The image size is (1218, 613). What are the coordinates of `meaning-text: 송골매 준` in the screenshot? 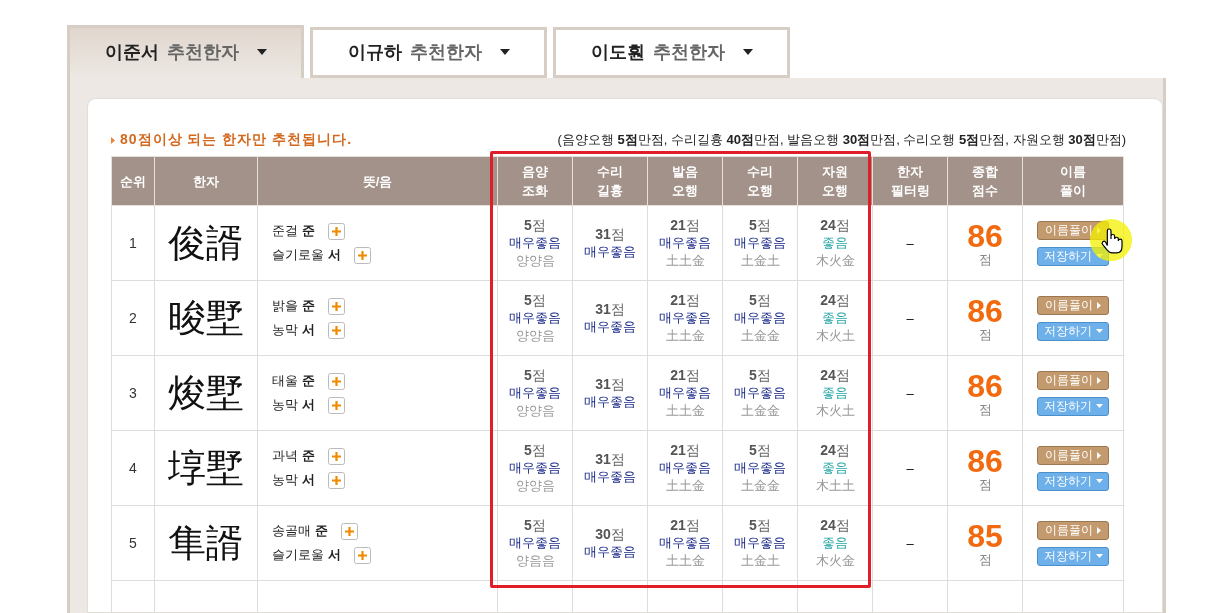 It's located at (300, 531).